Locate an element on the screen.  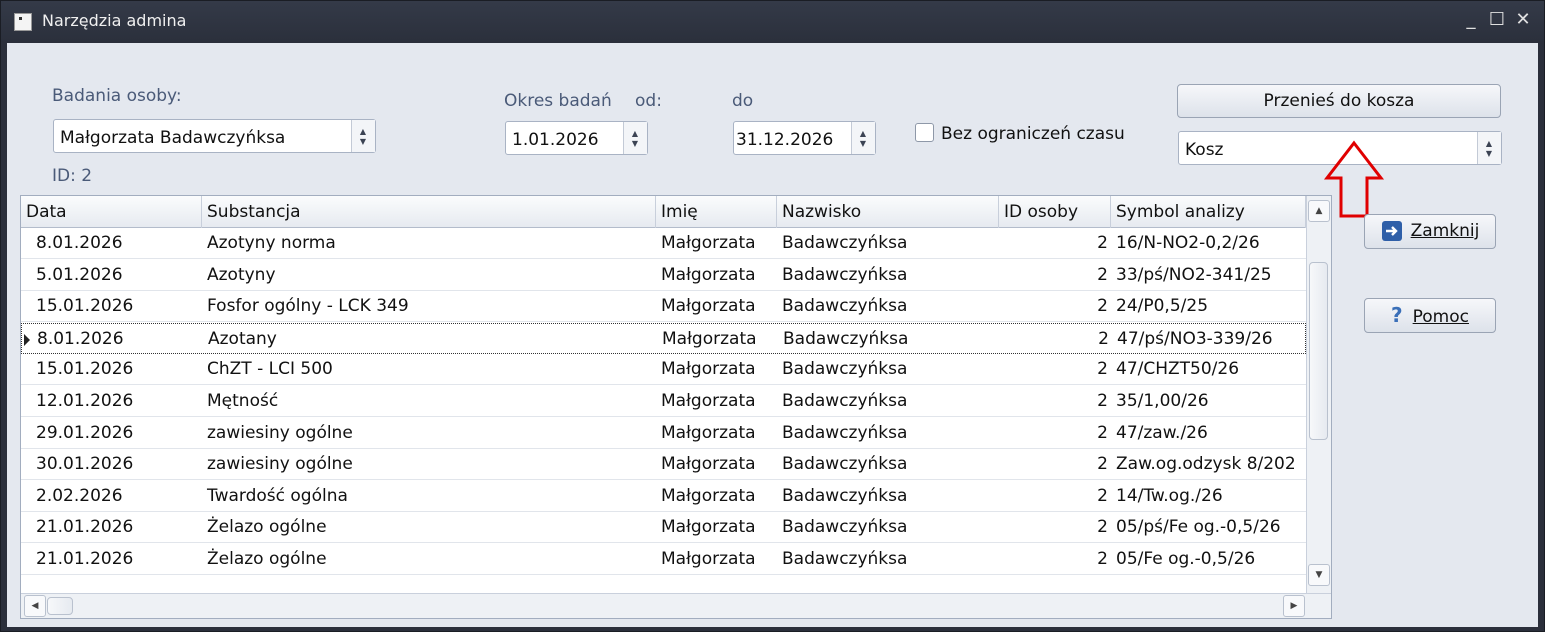
close-icon: ✕ is located at coordinates (1523, 20).